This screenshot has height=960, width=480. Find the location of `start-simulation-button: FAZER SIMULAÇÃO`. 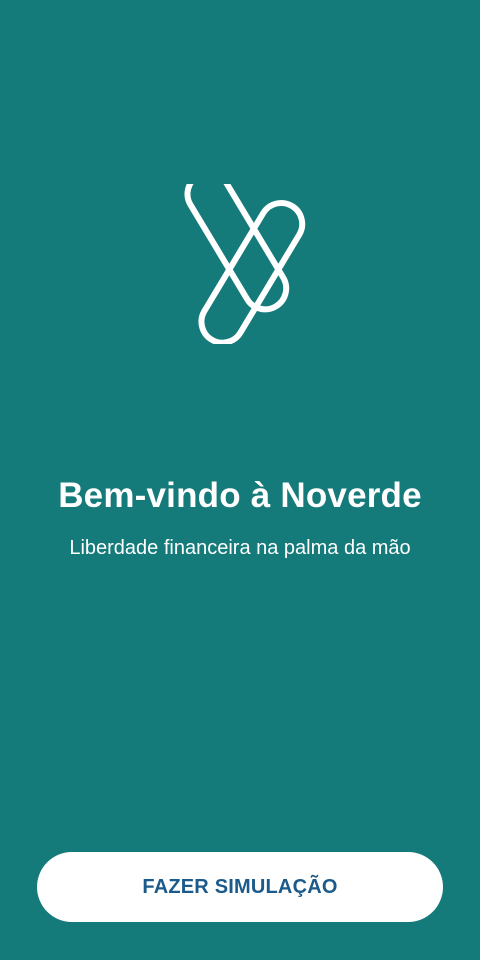

start-simulation-button: FAZER SIMULAÇÃO is located at coordinates (240, 887).